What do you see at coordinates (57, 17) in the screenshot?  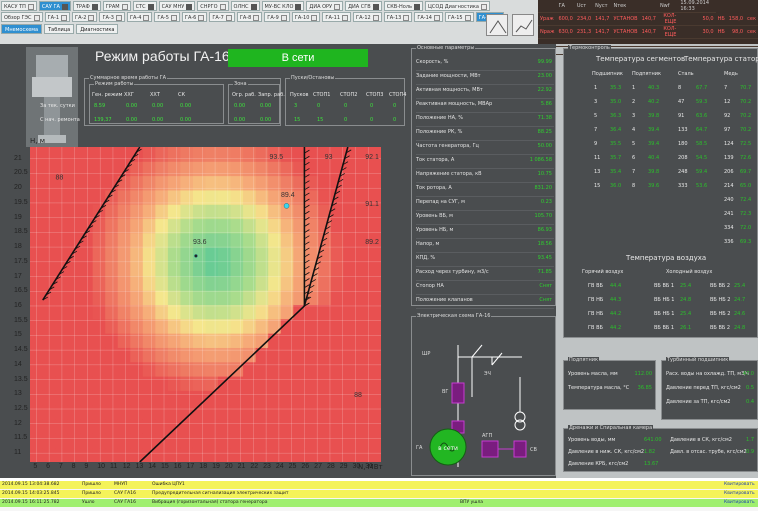 I see `nav-unit-1: ГА-1` at bounding box center [57, 17].